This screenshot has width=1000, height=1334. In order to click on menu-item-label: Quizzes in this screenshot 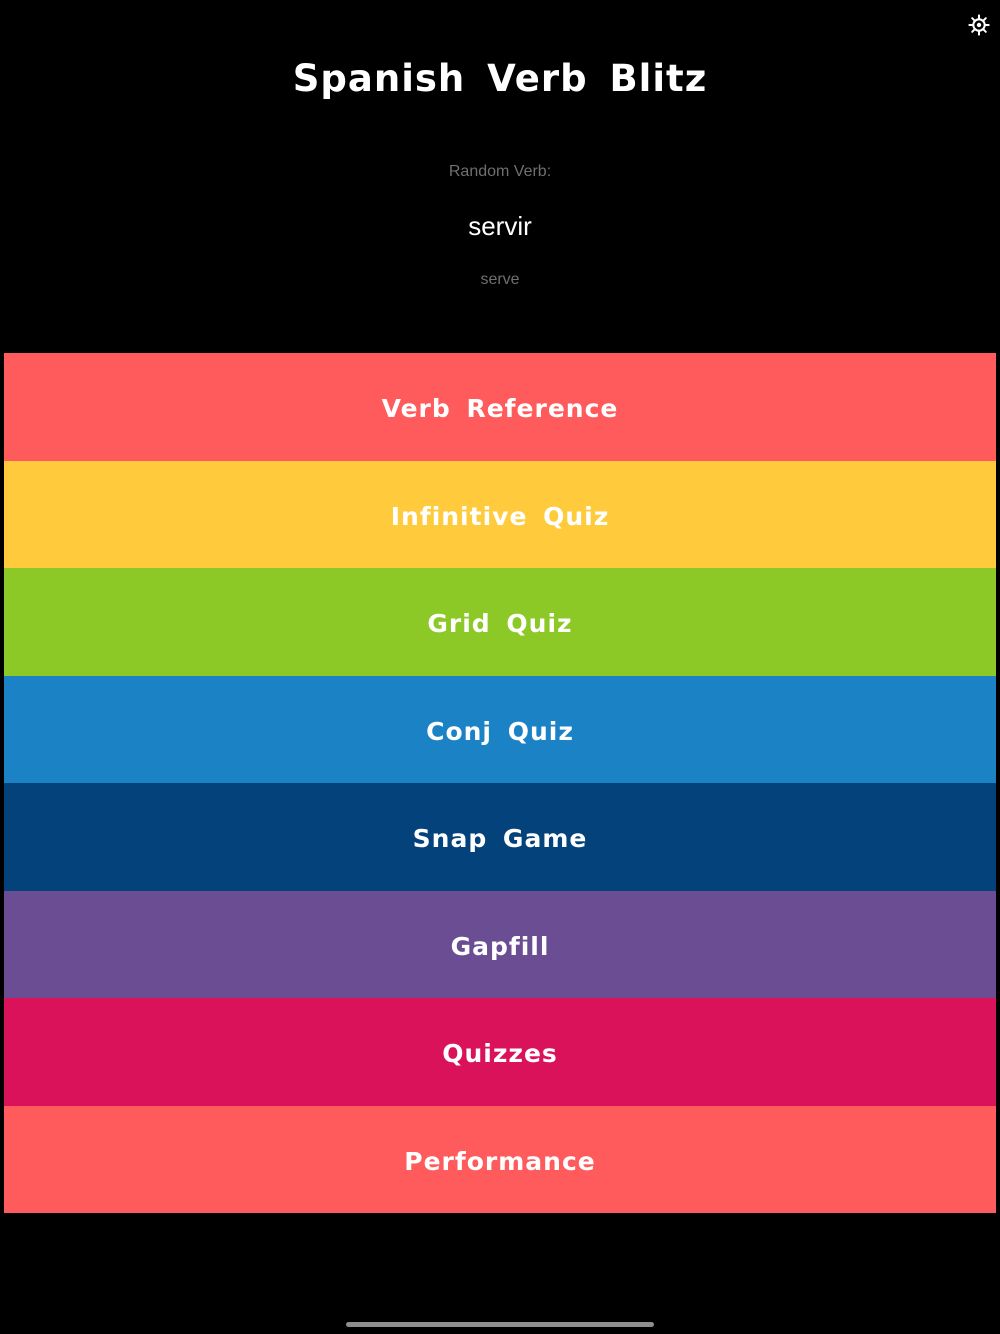, I will do `click(500, 1054)`.